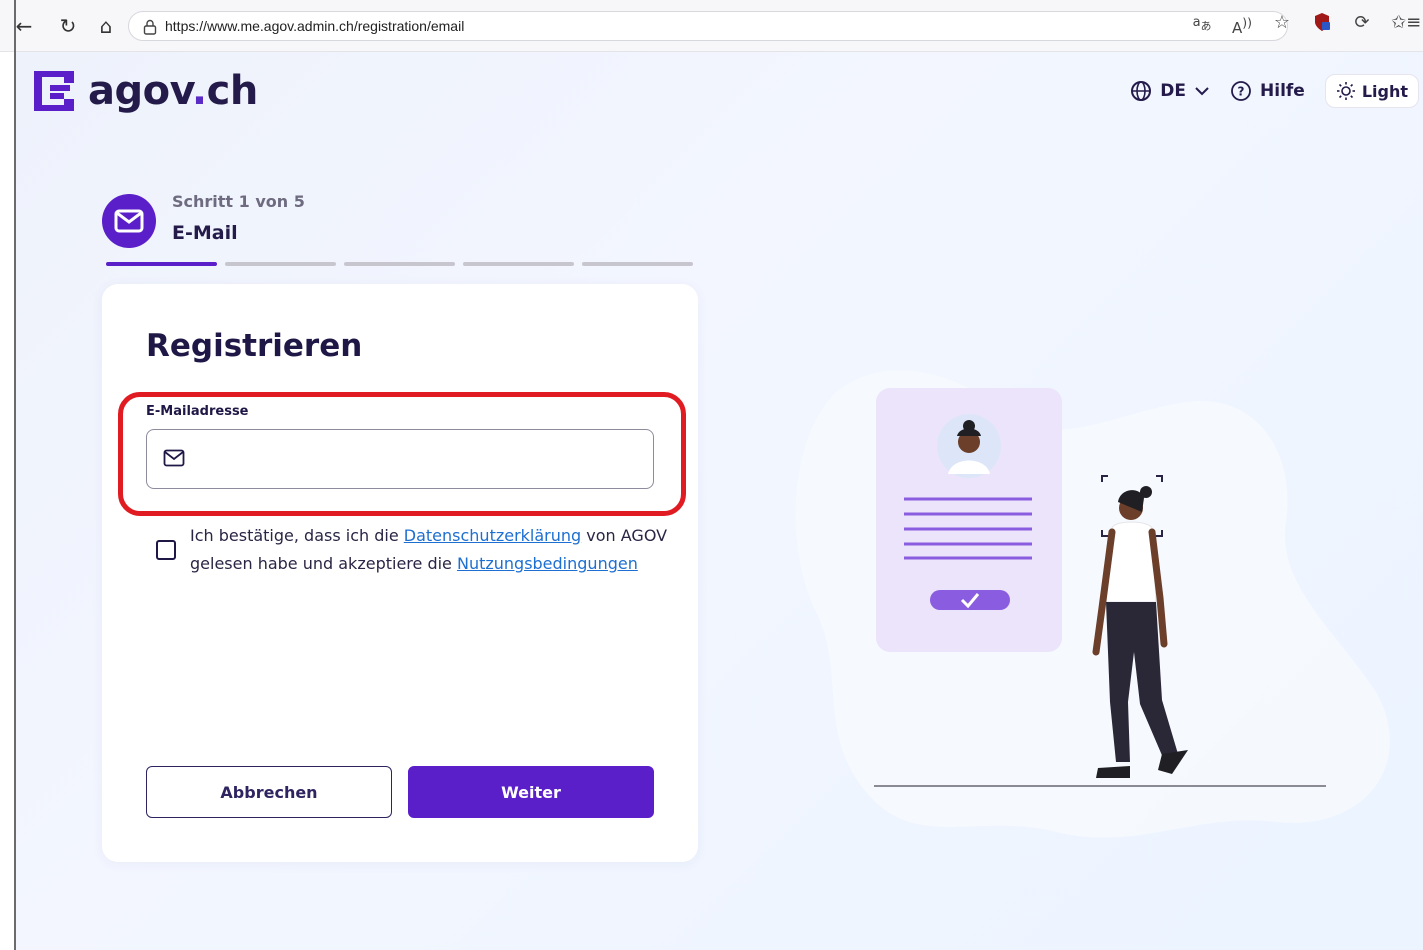 Image resolution: width=1423 pixels, height=950 pixels. What do you see at coordinates (166, 550) in the screenshot?
I see `consent-checkbox` at bounding box center [166, 550].